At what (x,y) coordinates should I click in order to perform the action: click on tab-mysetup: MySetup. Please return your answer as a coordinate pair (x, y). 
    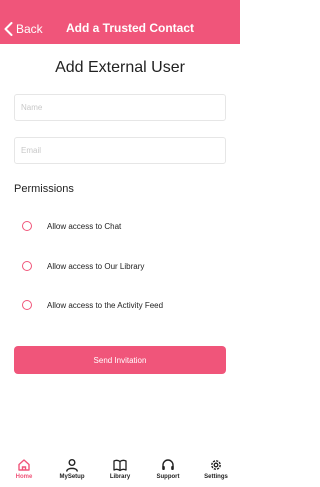
    Looking at the image, I should click on (72, 468).